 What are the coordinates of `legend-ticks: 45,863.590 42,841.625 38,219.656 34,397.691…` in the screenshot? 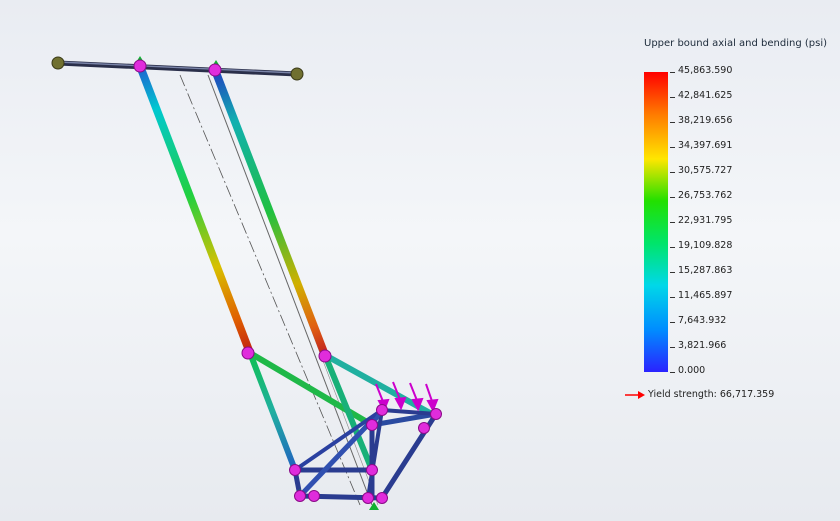 It's located at (735, 220).